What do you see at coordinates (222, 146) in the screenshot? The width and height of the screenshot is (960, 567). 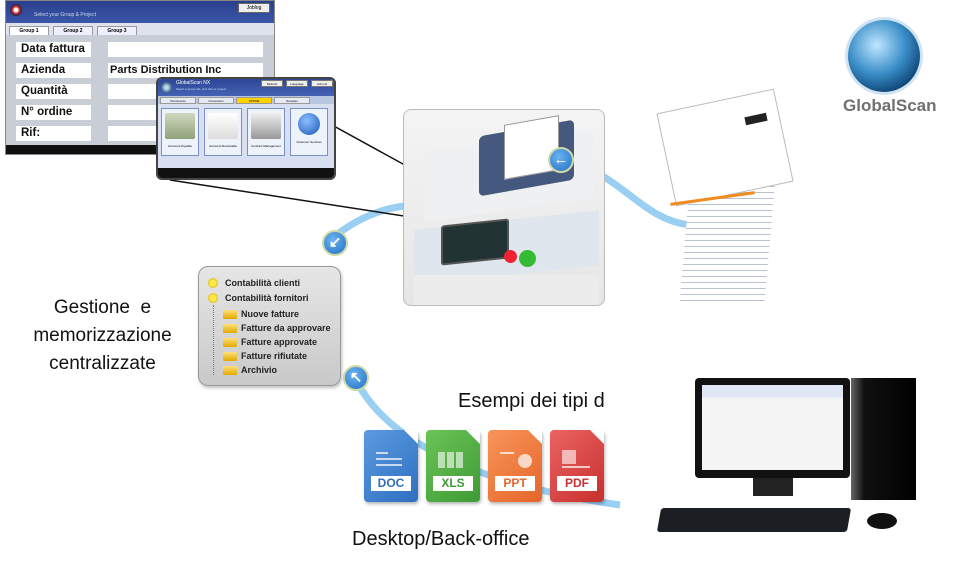 I see `tile-label: Accounts Receivable` at bounding box center [222, 146].